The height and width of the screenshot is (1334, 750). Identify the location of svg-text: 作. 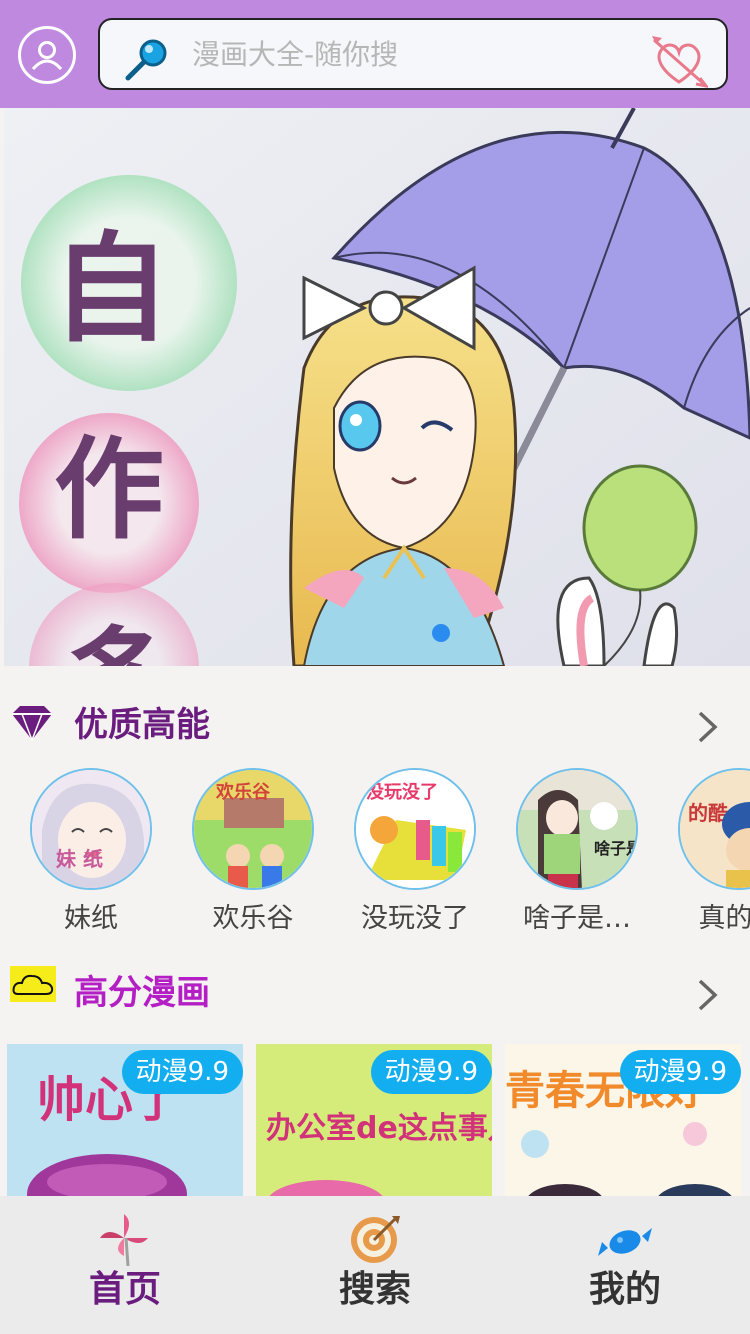
(109, 490).